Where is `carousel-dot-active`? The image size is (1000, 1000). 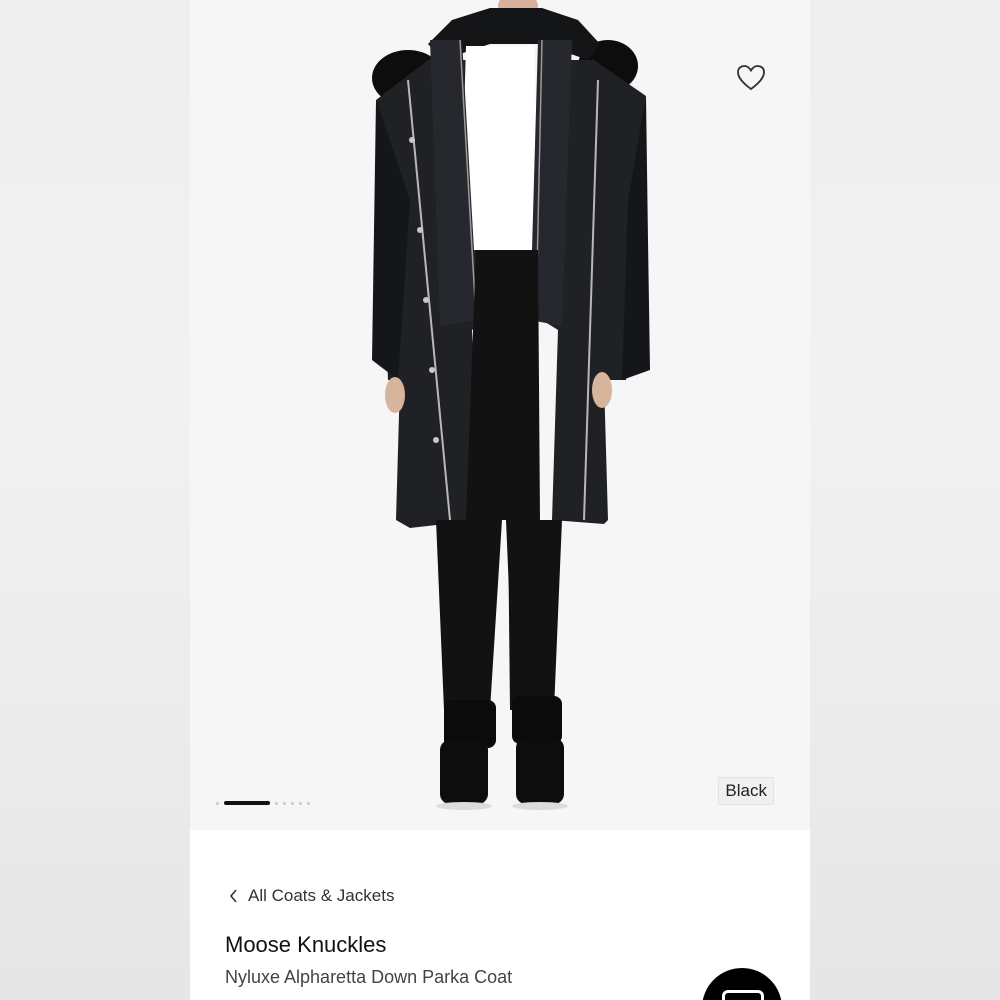
carousel-dot-active is located at coordinates (247, 803).